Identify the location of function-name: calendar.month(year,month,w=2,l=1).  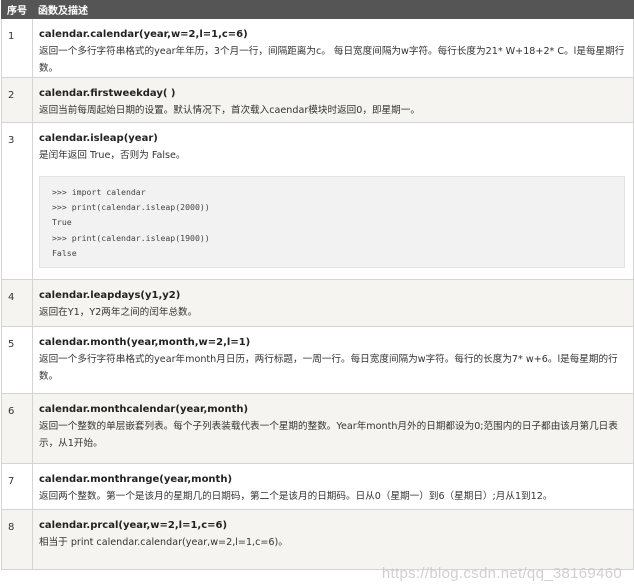
(145, 342).